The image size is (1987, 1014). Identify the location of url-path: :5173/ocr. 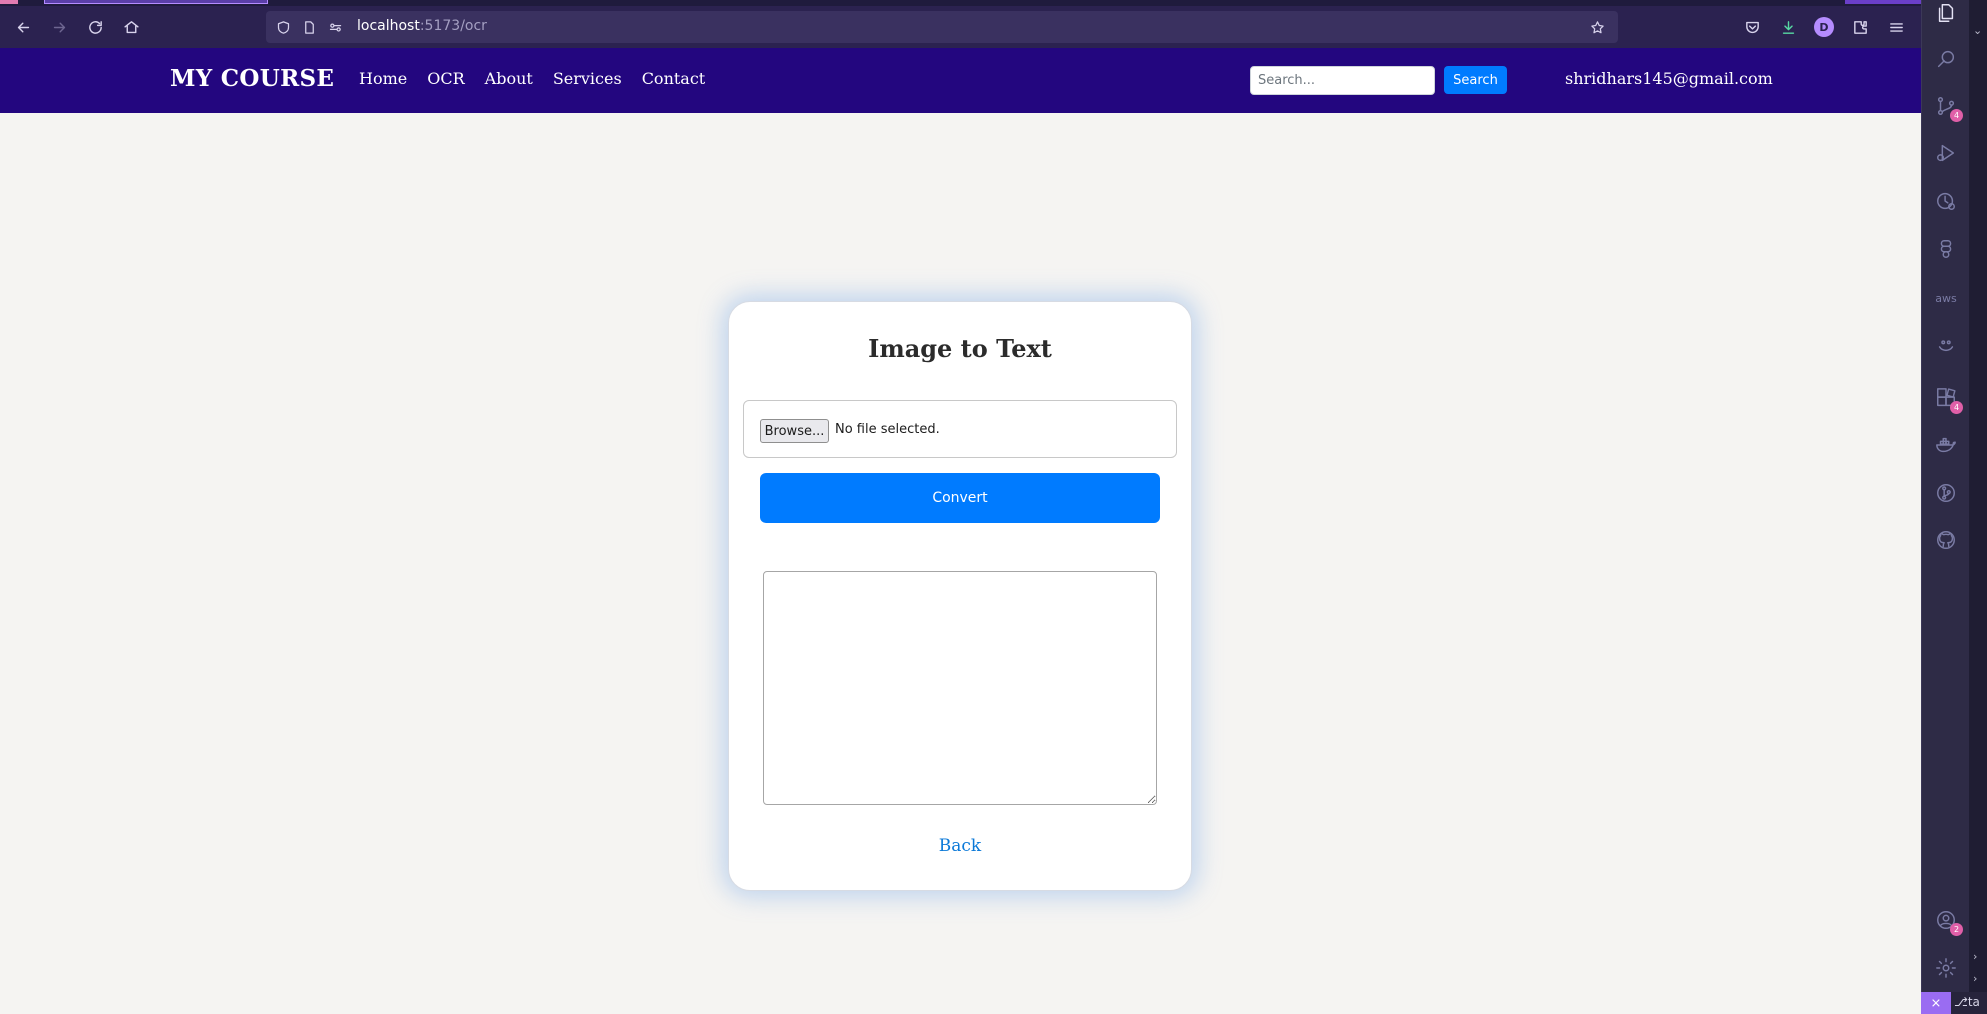
(453, 26).